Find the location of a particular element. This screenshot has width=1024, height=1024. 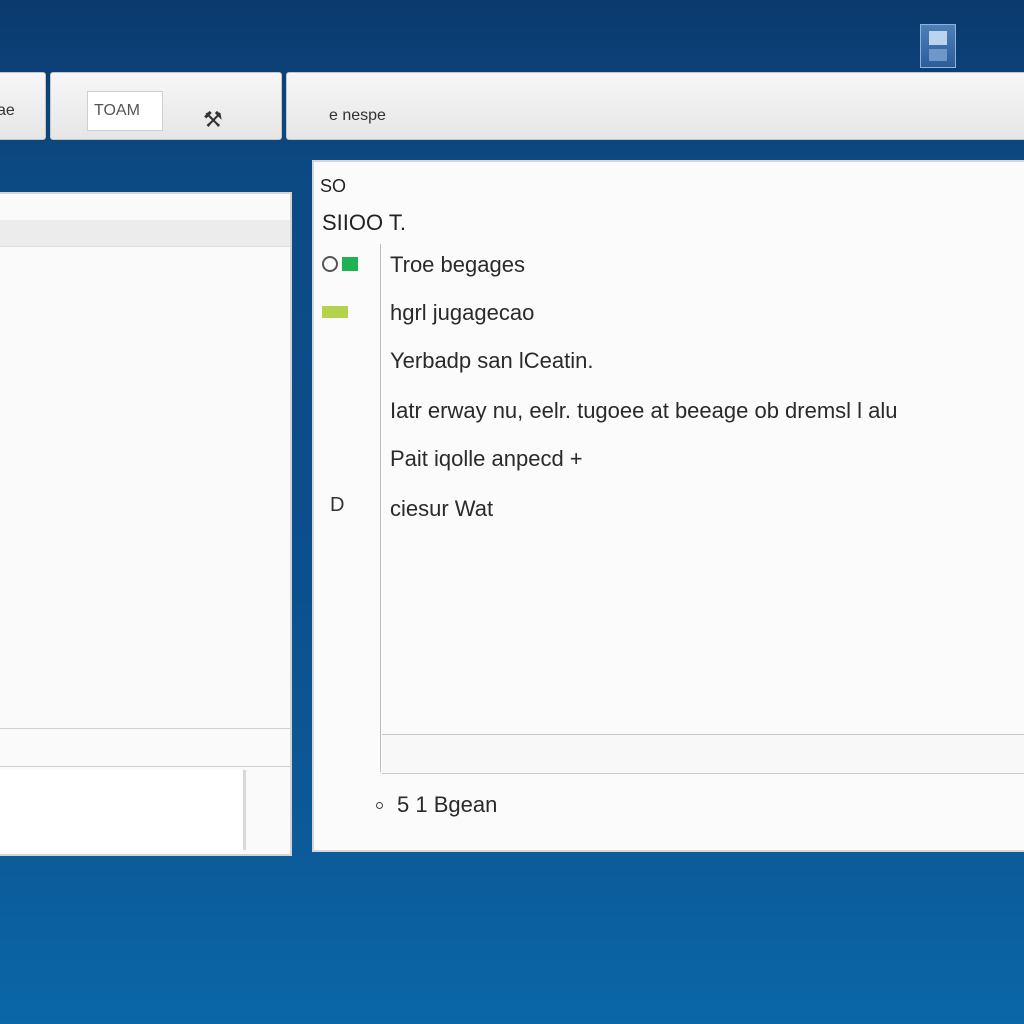

list-item: Yerbadp san lCeatin. is located at coordinates (491, 361).